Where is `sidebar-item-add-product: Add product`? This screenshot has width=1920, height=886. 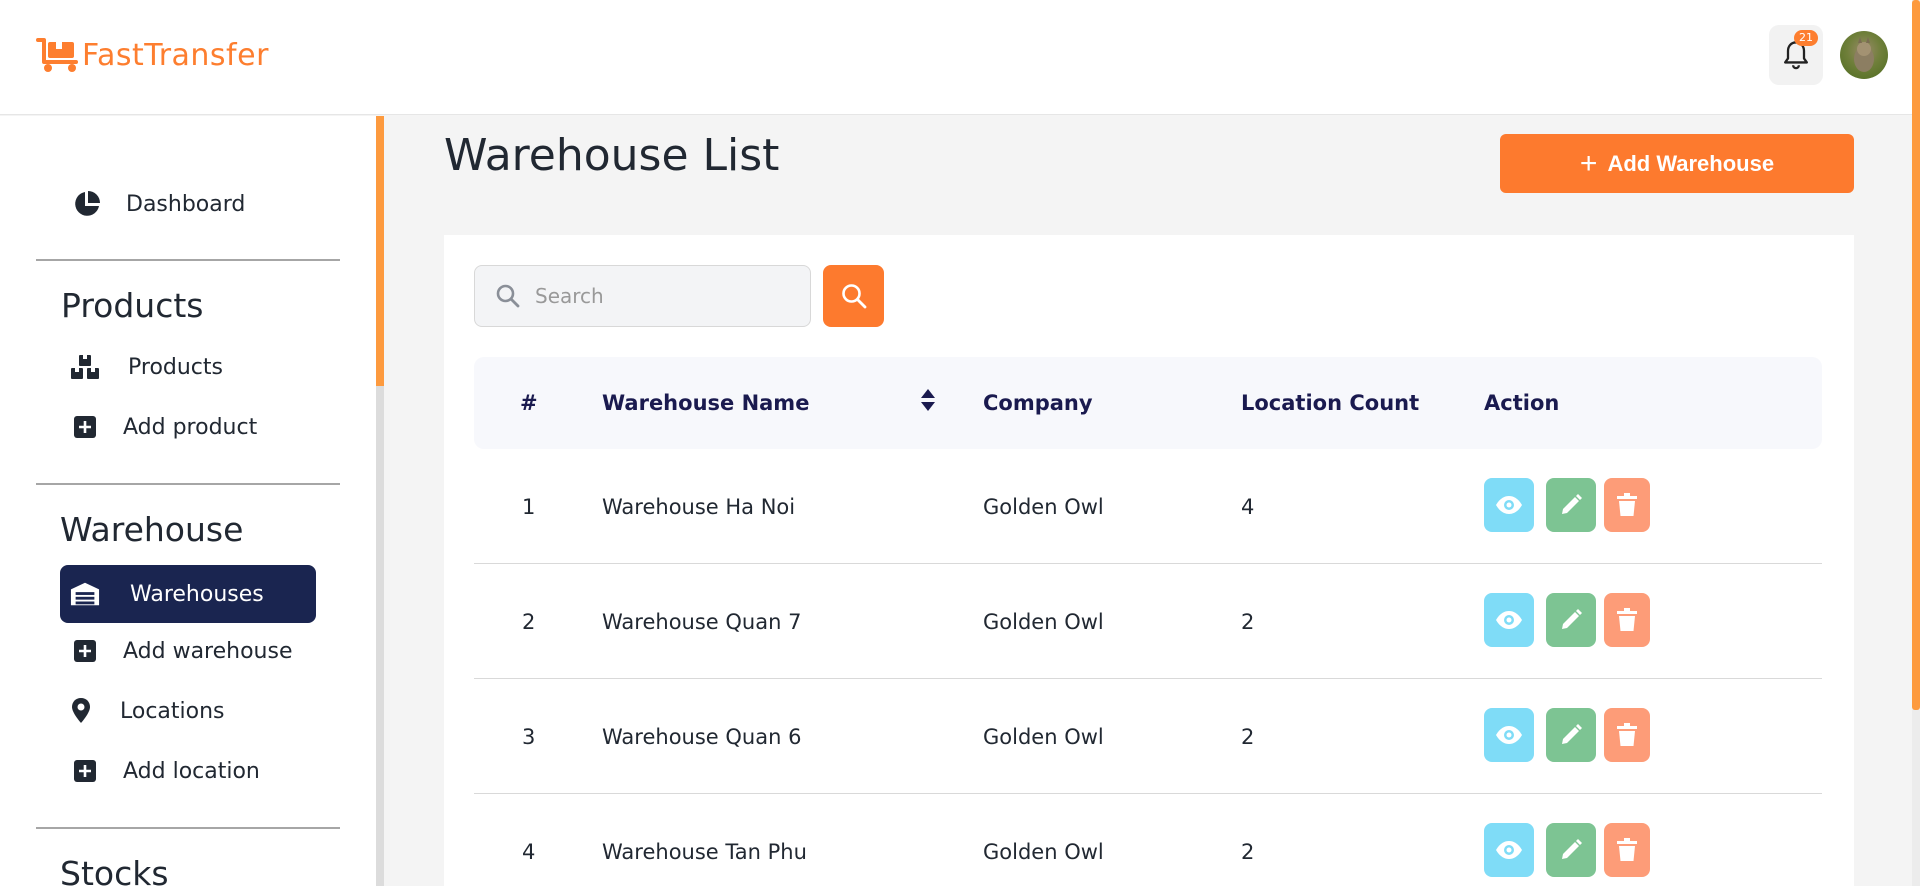
sidebar-item-add-product: Add product is located at coordinates (163, 427).